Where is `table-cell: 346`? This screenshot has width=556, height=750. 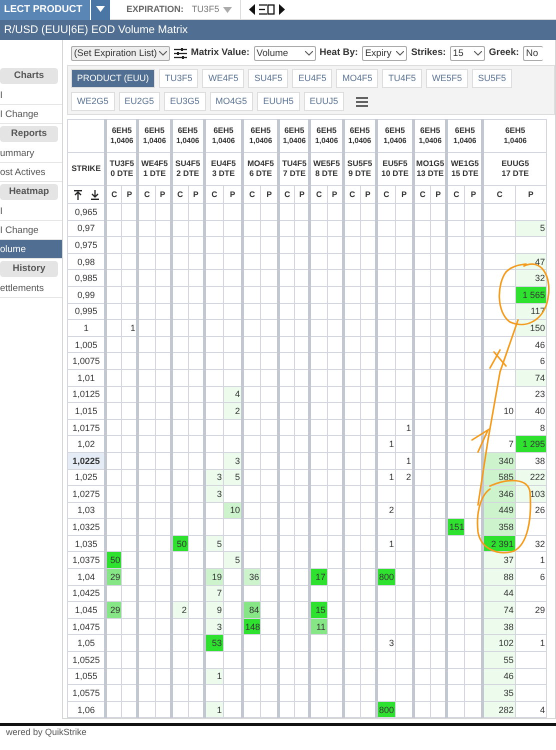
table-cell: 346 is located at coordinates (499, 494).